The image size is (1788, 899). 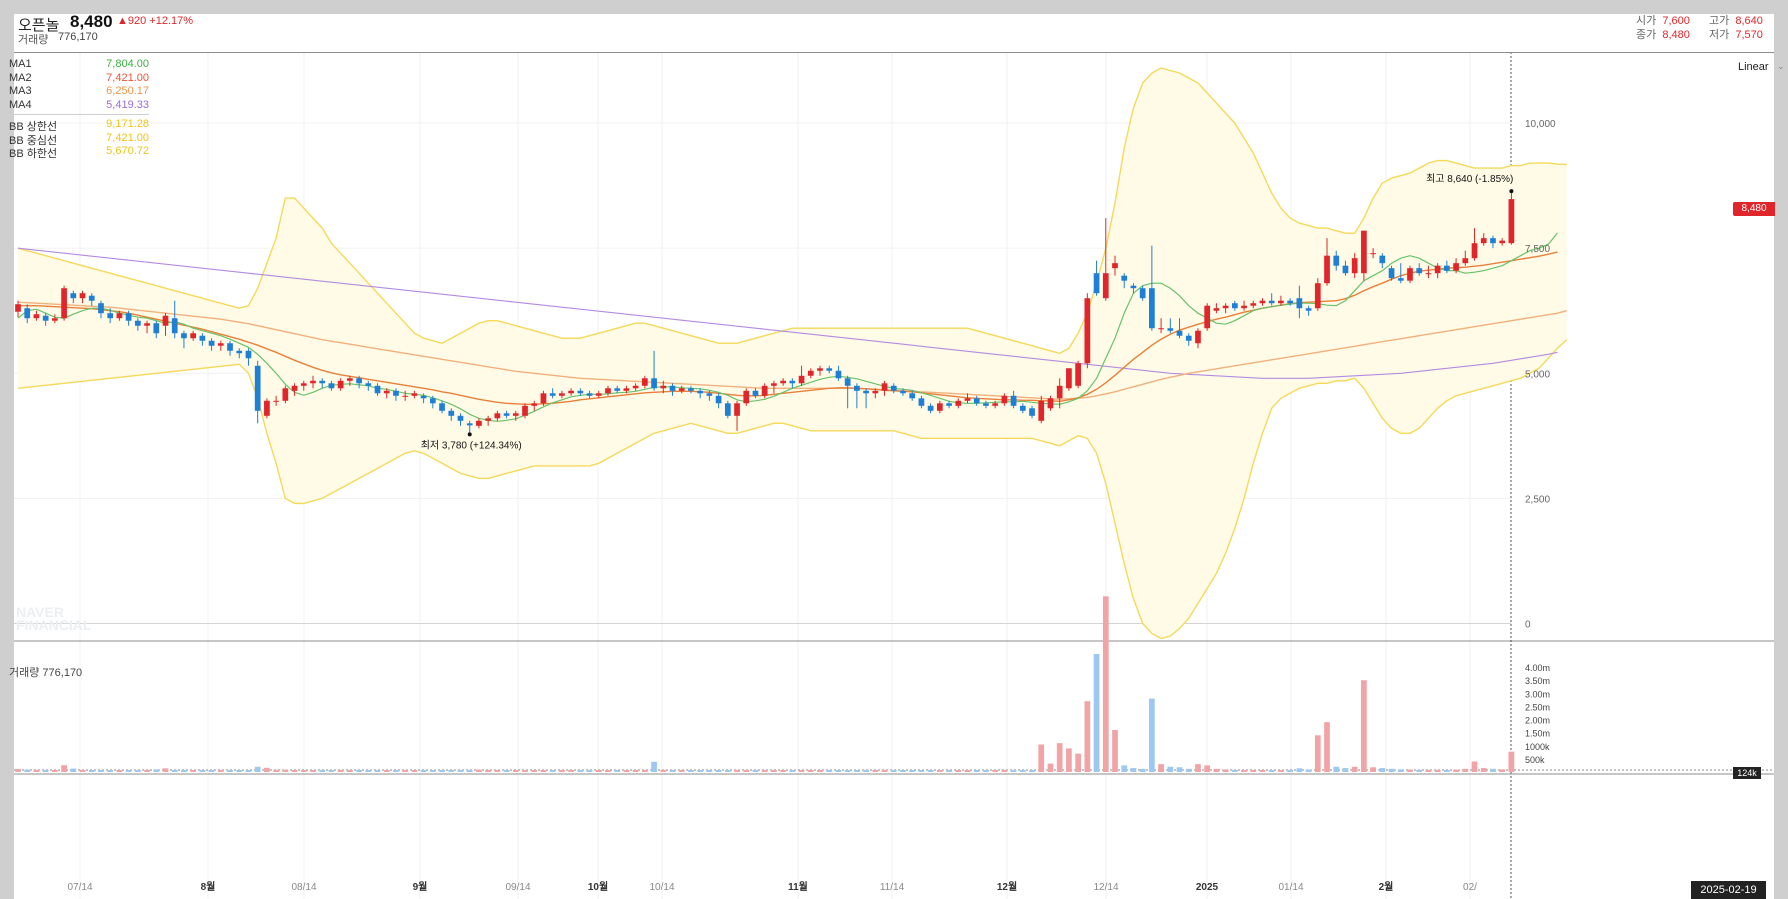 I want to click on chevron-down-icon: ⌄, so click(x=1781, y=66).